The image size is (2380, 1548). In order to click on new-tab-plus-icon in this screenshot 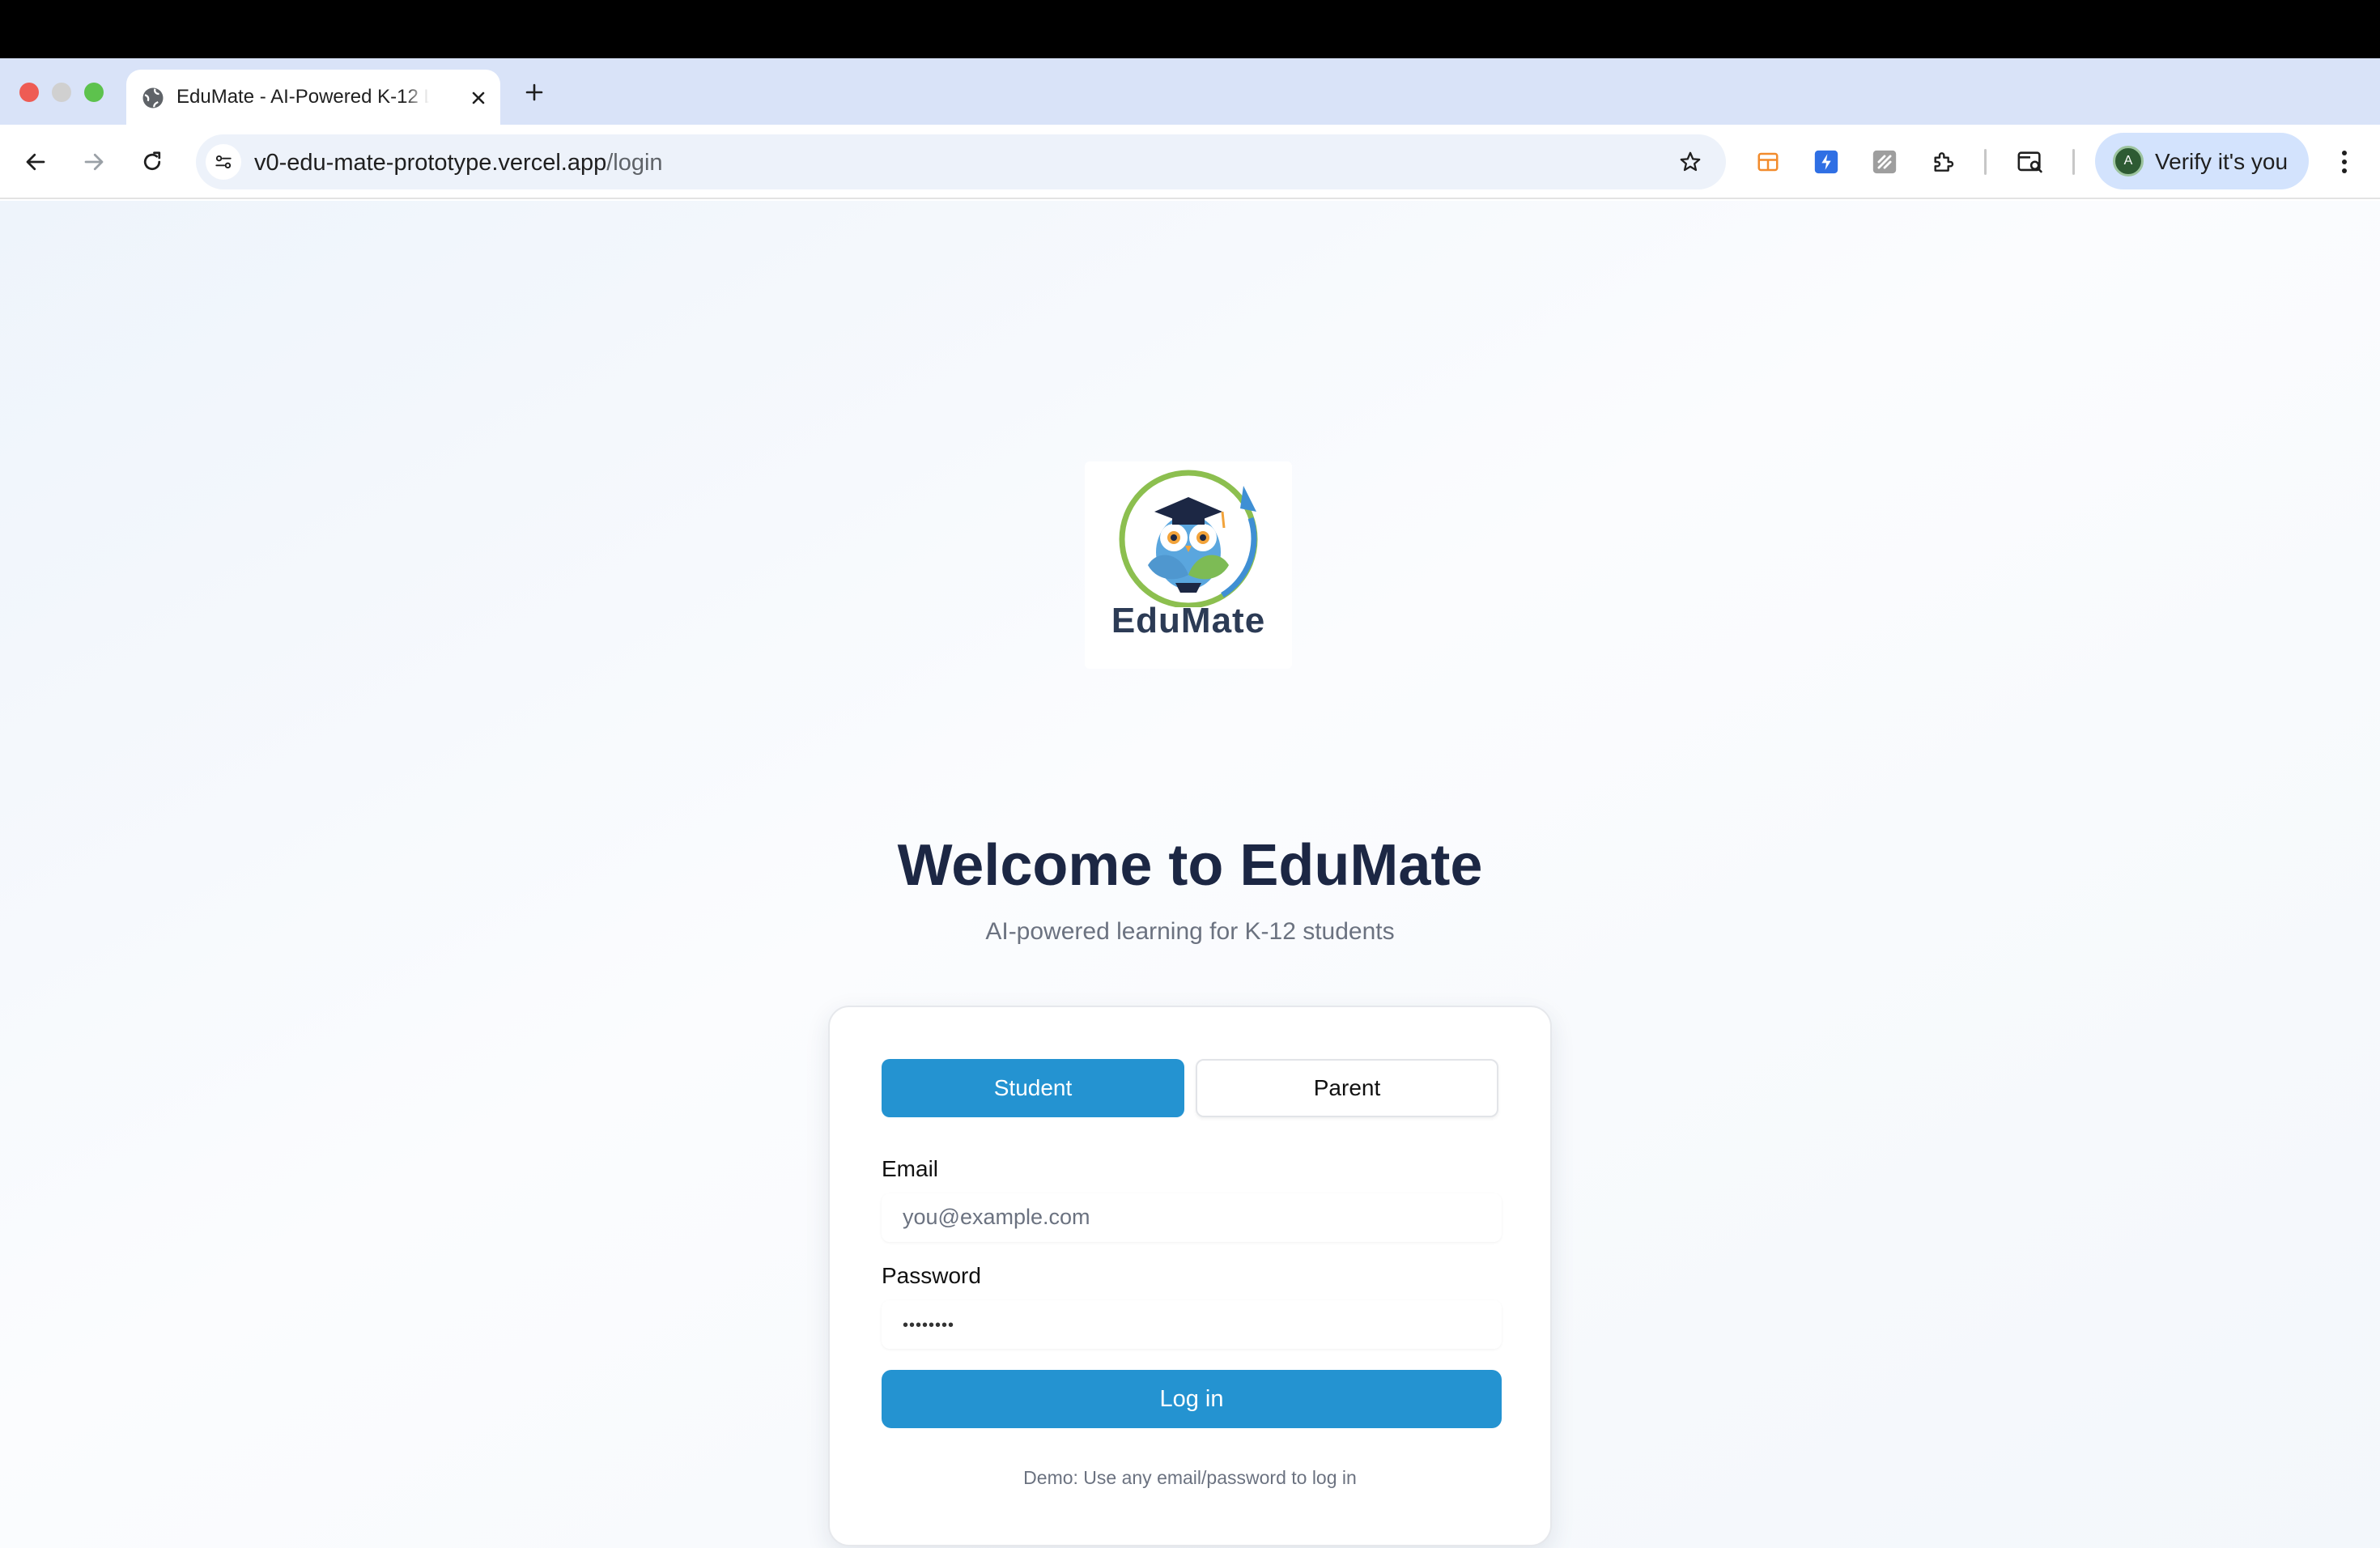, I will do `click(534, 92)`.